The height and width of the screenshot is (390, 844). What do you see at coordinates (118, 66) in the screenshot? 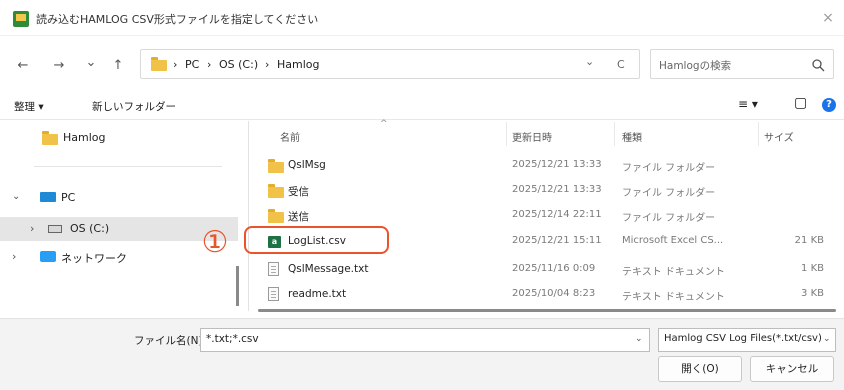
I see `up-arrow-icon: ↑` at bounding box center [118, 66].